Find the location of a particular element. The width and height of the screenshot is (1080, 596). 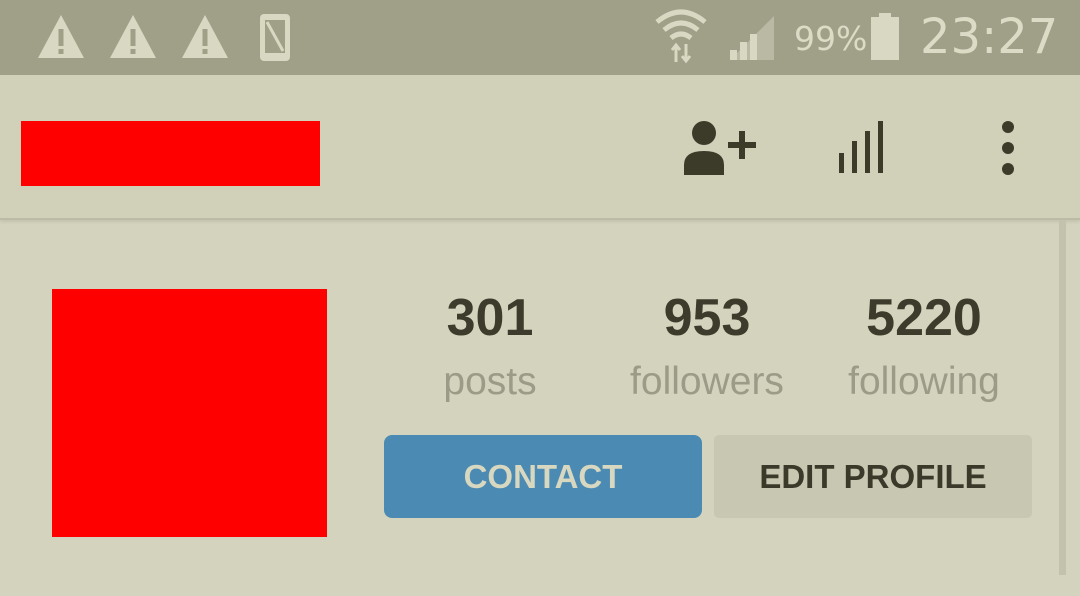

add-person-icon is located at coordinates (720, 148).